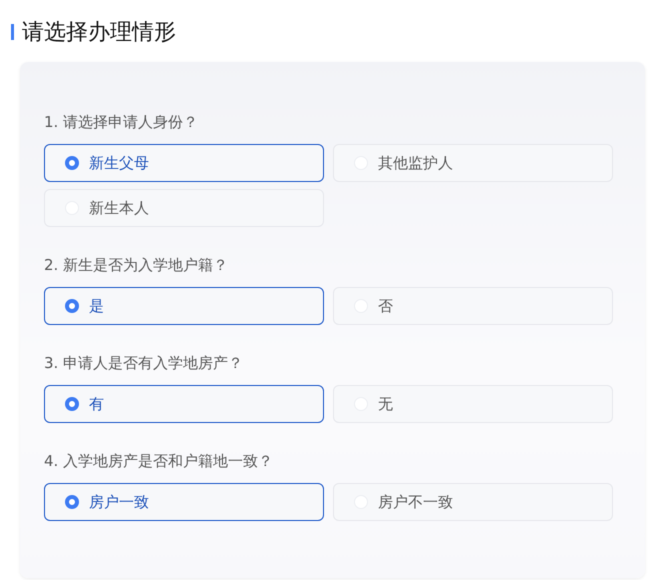 The image size is (652, 580). Describe the element at coordinates (99, 33) in the screenshot. I see `section-title: 请选择办理情形` at that location.